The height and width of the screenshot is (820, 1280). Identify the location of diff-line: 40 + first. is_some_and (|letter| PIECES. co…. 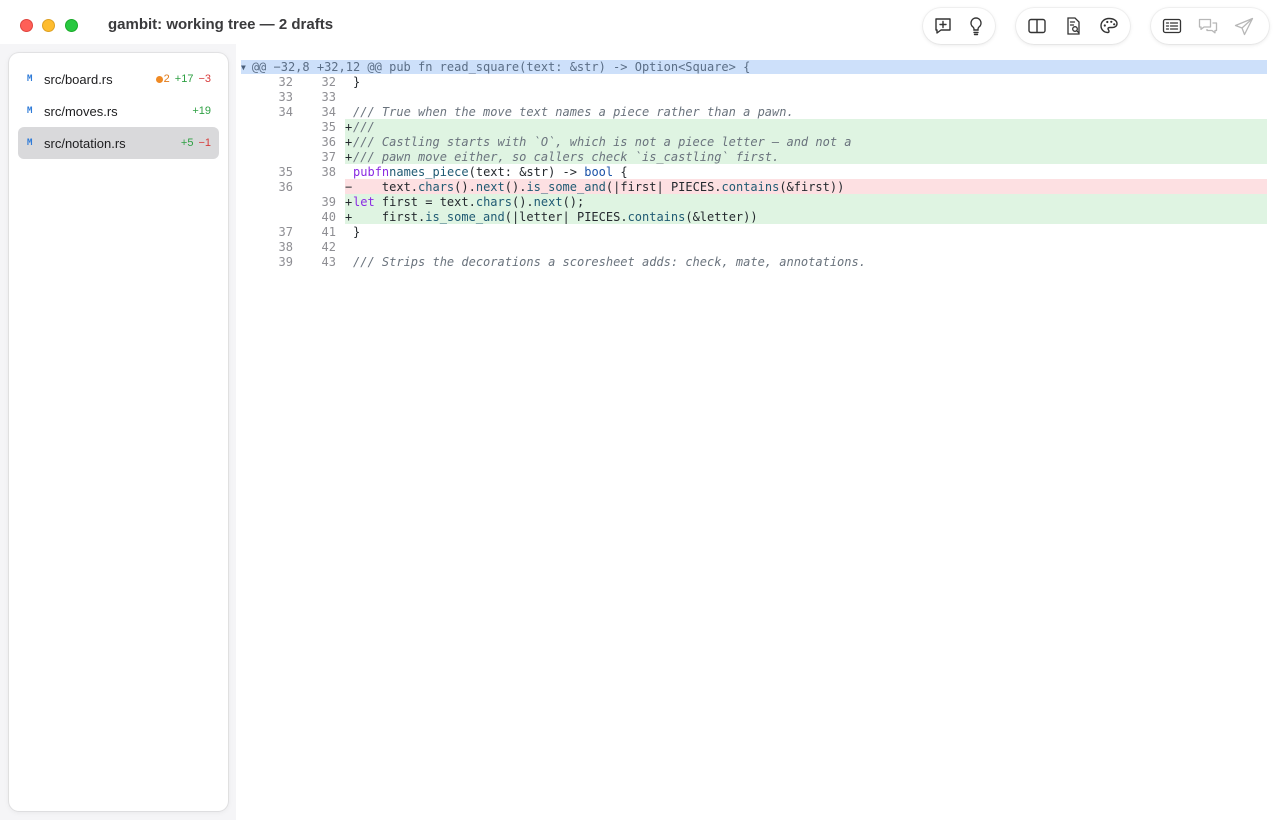
(754, 216).